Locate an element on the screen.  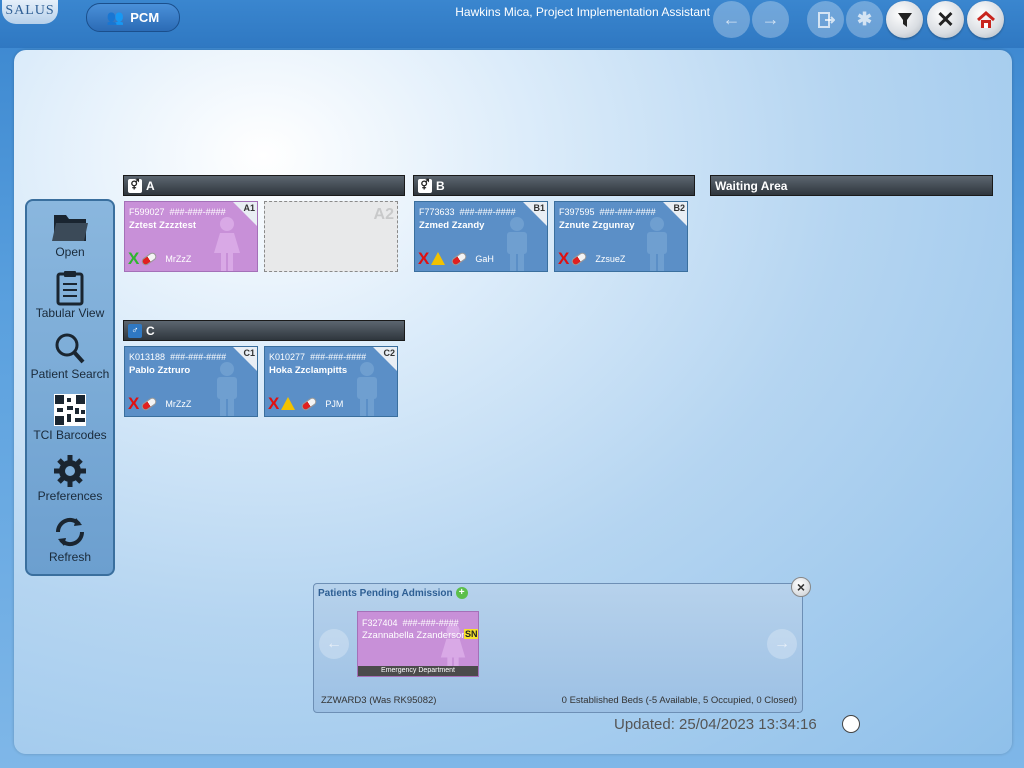
waiting-area-header: Waiting Area is located at coordinates (851, 185).